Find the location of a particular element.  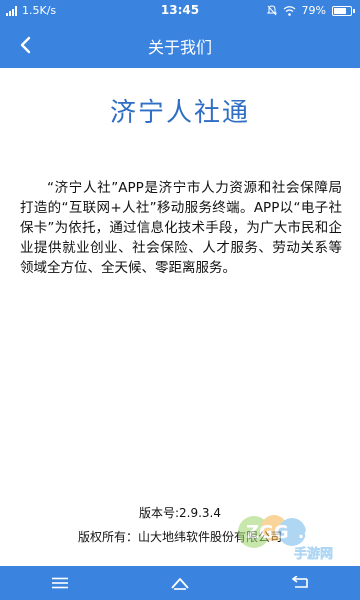

menu-icon is located at coordinates (60, 583).